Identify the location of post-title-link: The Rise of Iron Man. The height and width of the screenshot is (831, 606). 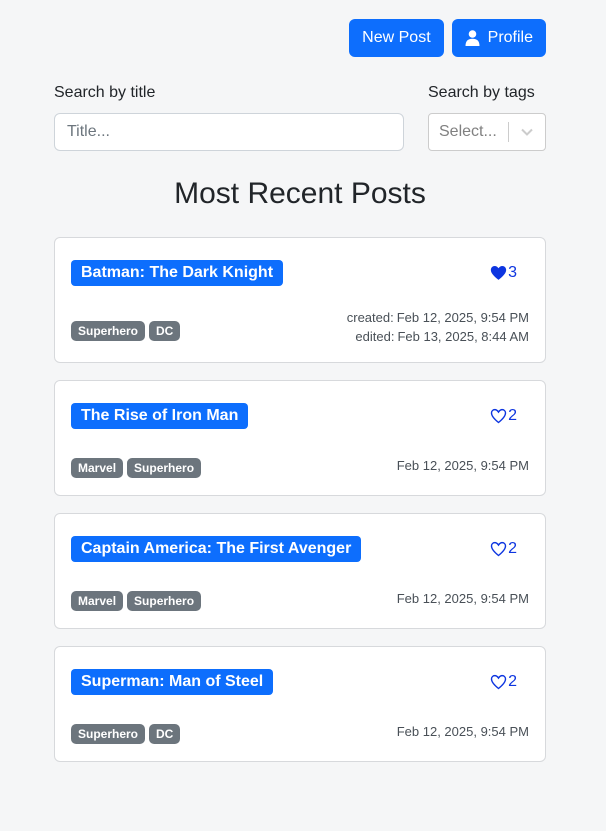
(160, 416).